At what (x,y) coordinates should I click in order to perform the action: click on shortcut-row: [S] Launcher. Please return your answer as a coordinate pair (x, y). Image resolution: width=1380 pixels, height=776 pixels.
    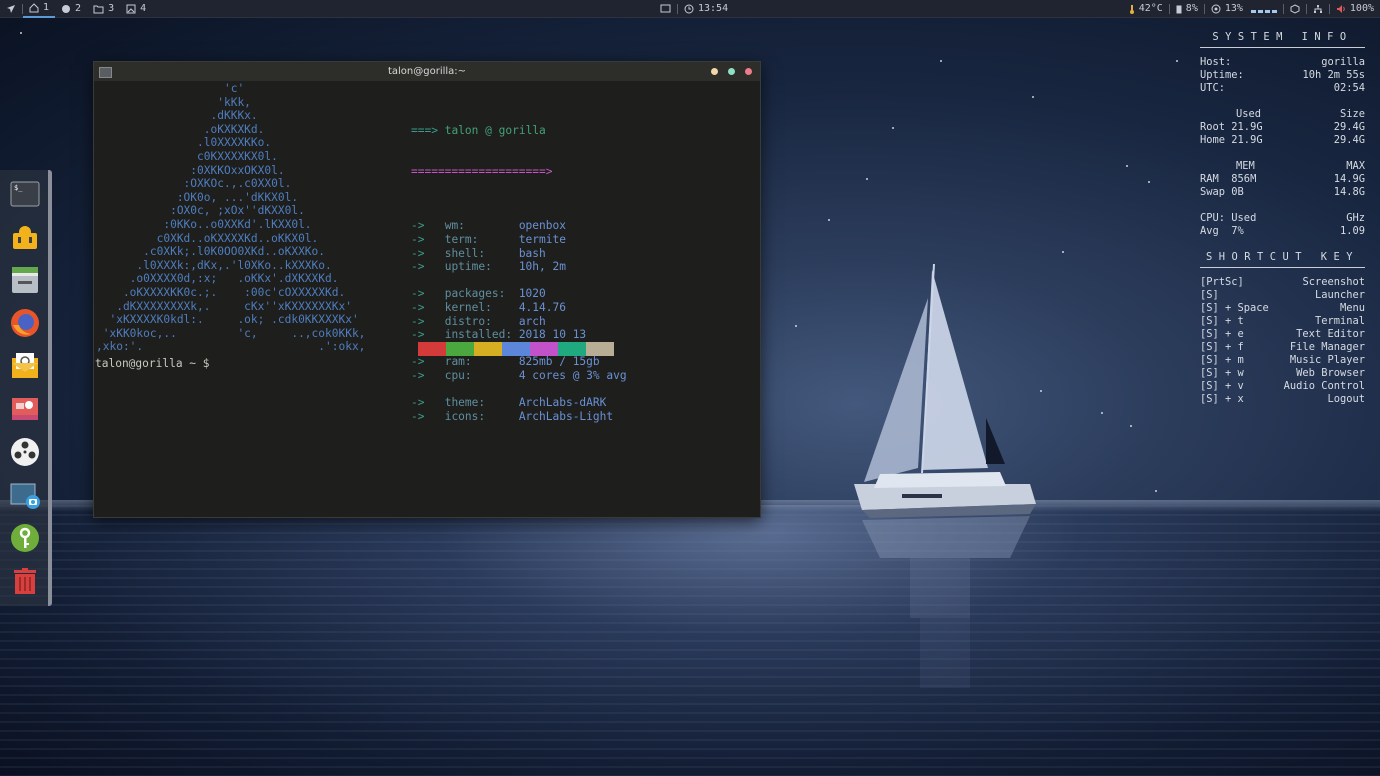
    Looking at the image, I should click on (1282, 295).